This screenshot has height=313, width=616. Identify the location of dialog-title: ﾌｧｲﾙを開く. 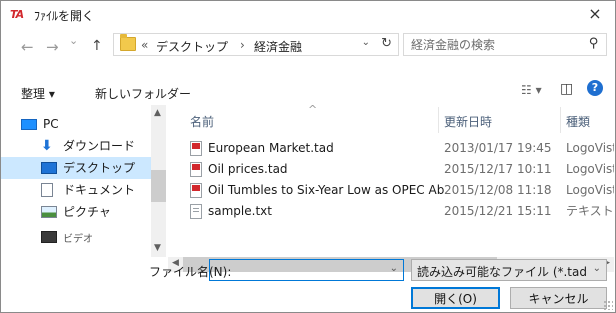
(64, 16).